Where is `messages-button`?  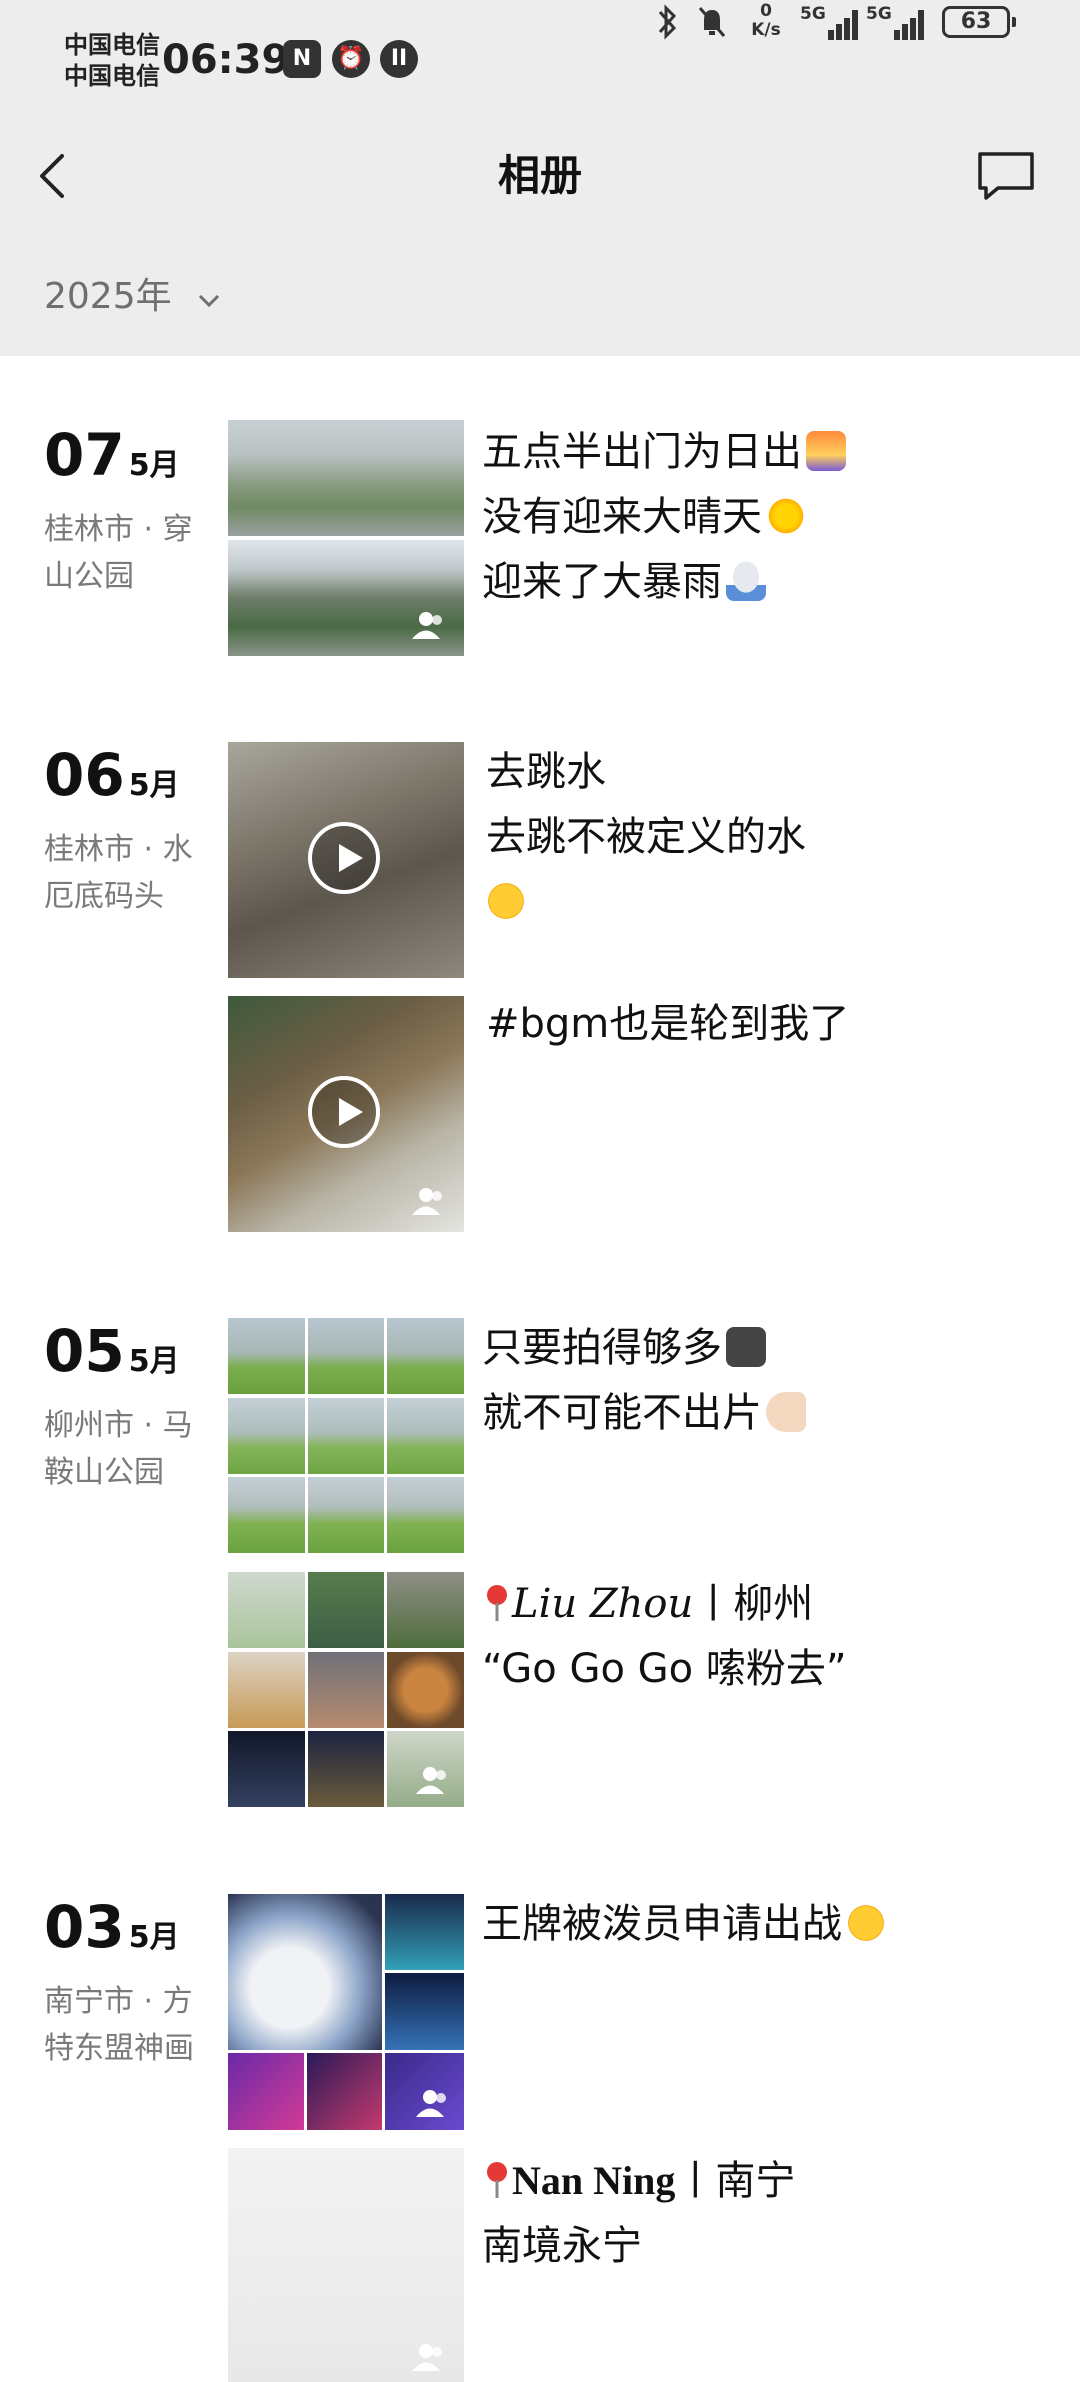 messages-button is located at coordinates (1006, 176).